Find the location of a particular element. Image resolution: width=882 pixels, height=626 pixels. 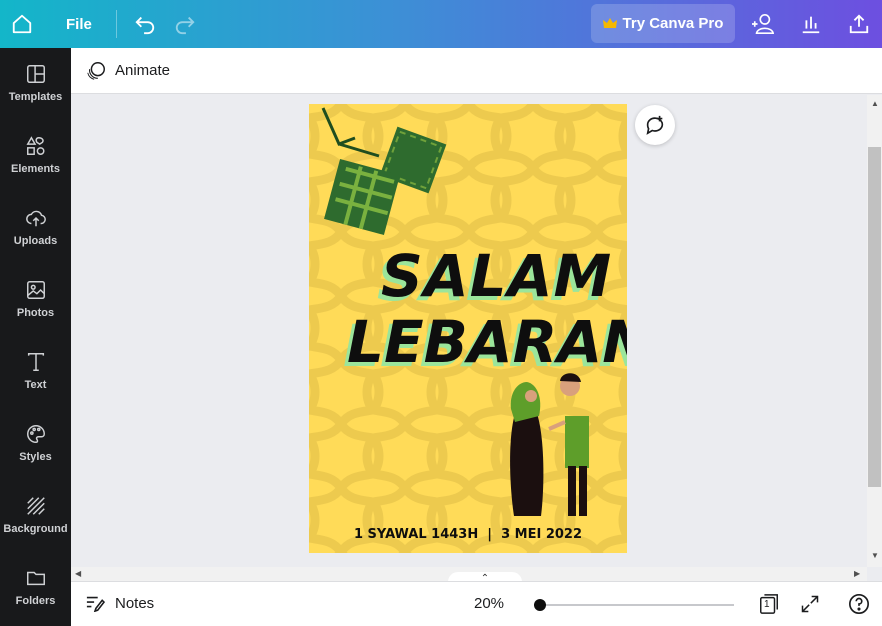

upload-icon is located at coordinates (859, 24).